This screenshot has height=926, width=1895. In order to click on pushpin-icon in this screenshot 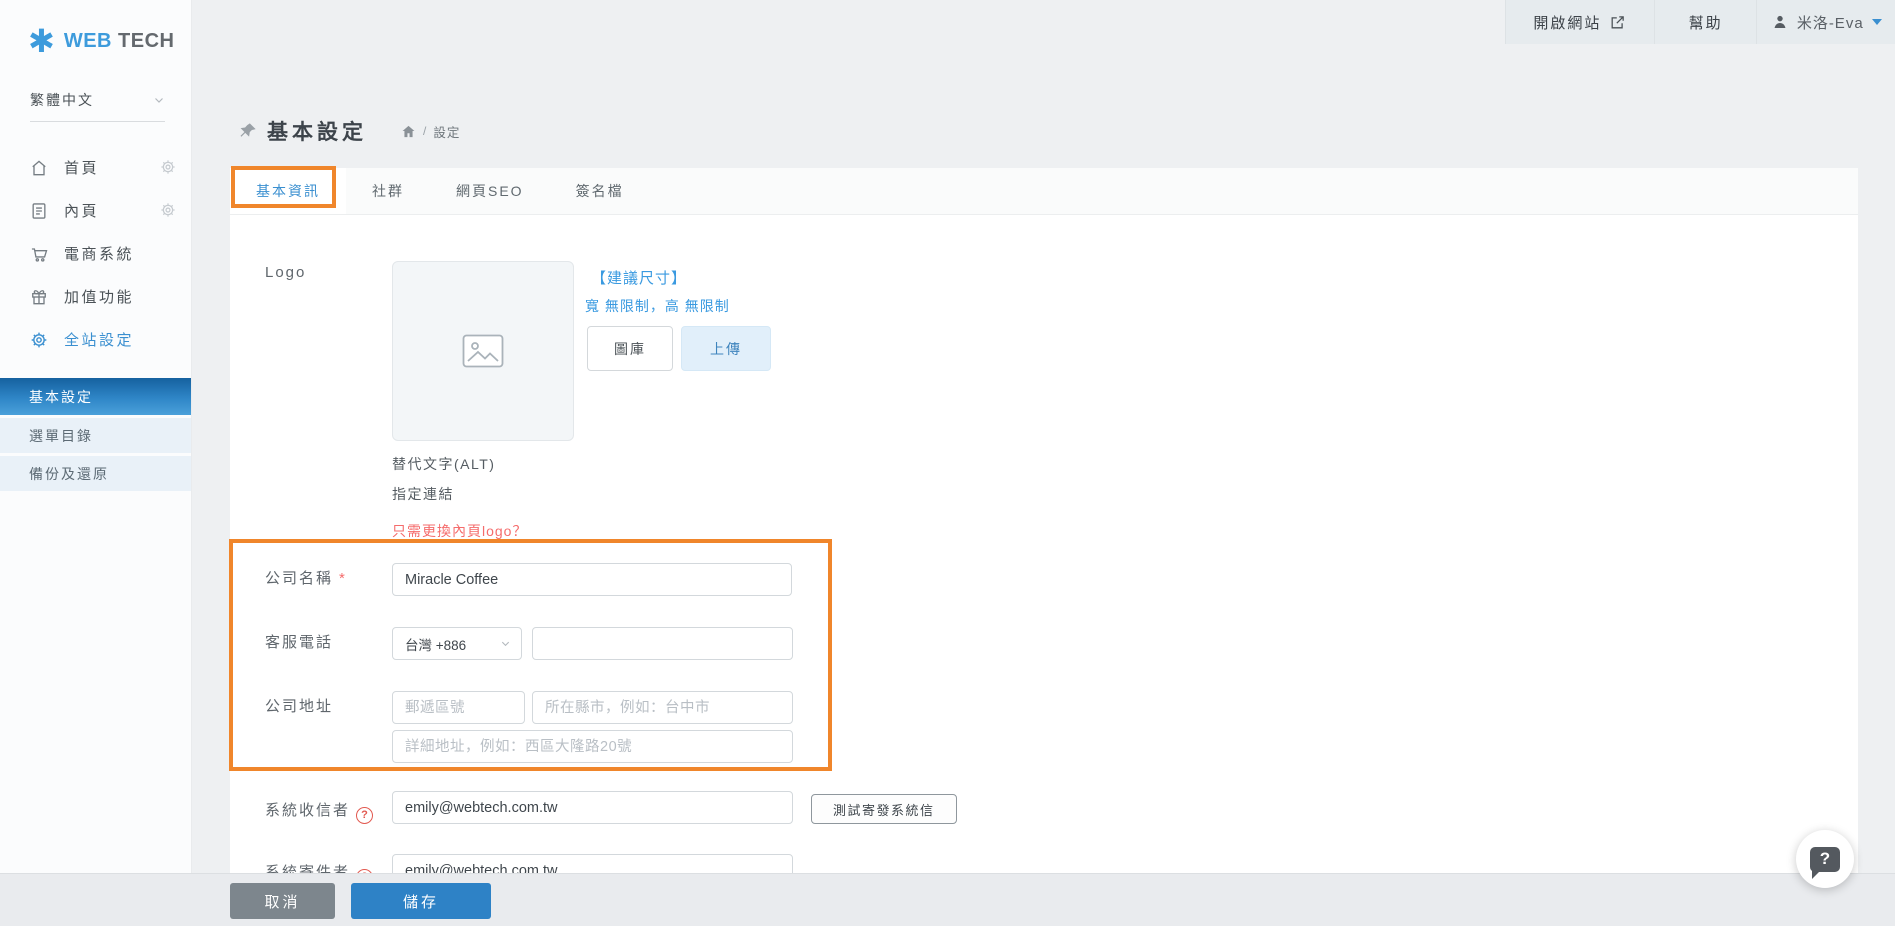, I will do `click(248, 131)`.